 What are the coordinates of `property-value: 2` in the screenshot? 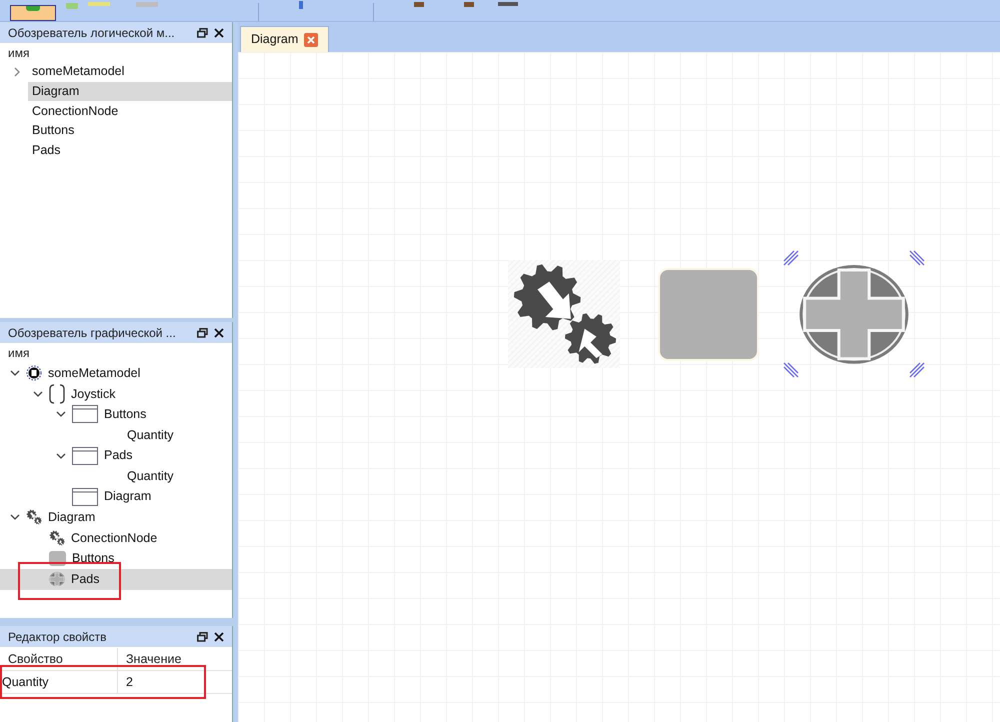 It's located at (125, 682).